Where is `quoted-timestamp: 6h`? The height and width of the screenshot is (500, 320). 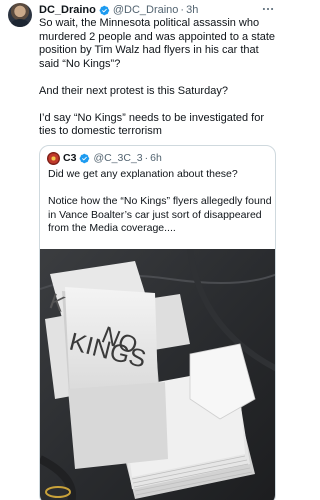
quoted-timestamp: 6h is located at coordinates (156, 158).